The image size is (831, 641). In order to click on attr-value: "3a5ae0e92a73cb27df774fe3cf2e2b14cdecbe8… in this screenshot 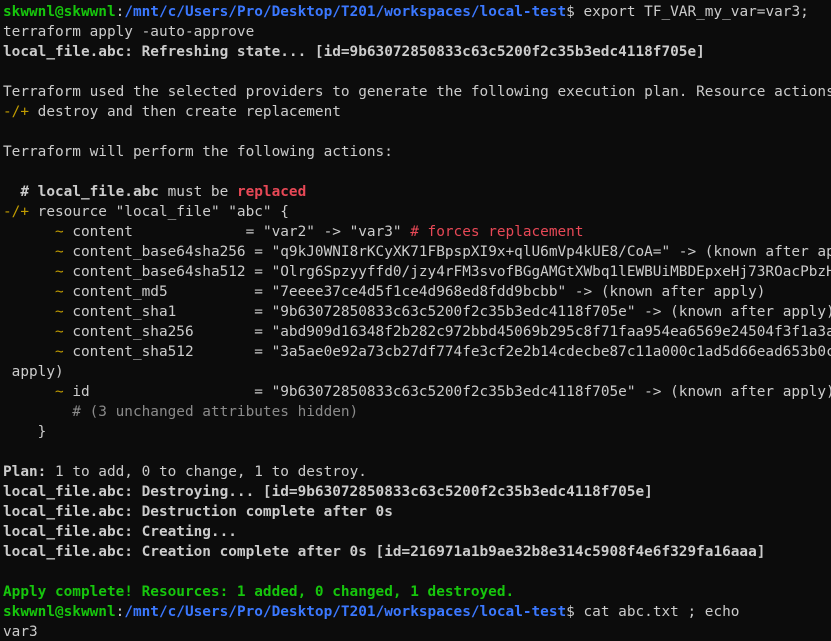, I will do `click(551, 352)`.